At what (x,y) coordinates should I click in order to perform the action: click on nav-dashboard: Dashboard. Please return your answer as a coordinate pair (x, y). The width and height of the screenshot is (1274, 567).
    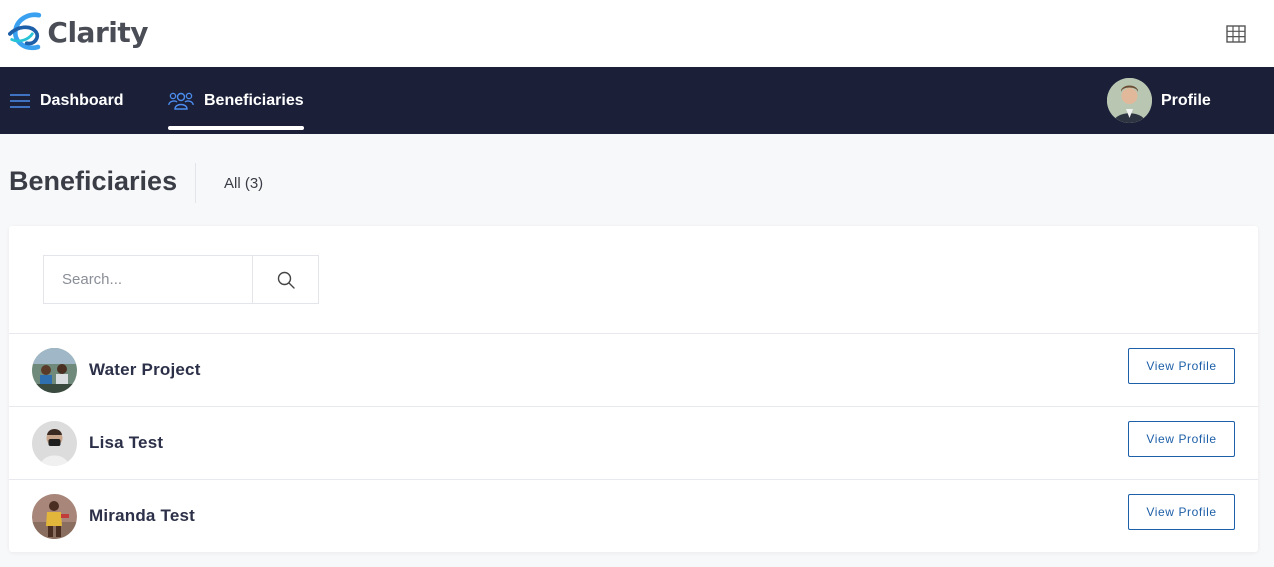
    Looking at the image, I should click on (67, 100).